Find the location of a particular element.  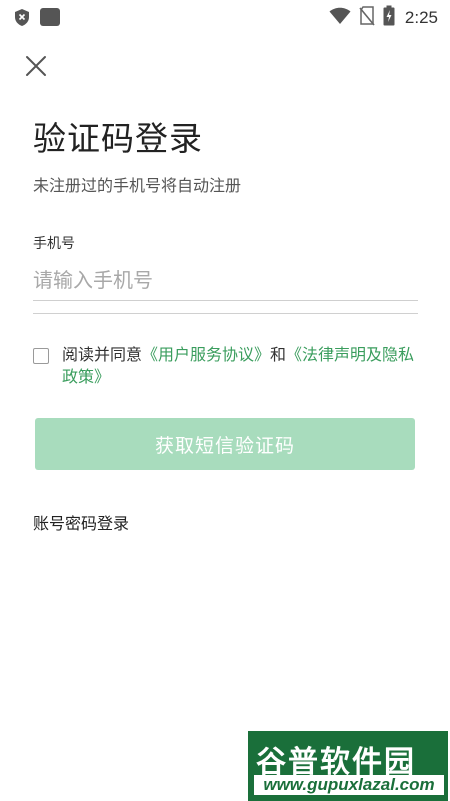

watermark-url: www.gupuxlazal.com is located at coordinates (349, 785).